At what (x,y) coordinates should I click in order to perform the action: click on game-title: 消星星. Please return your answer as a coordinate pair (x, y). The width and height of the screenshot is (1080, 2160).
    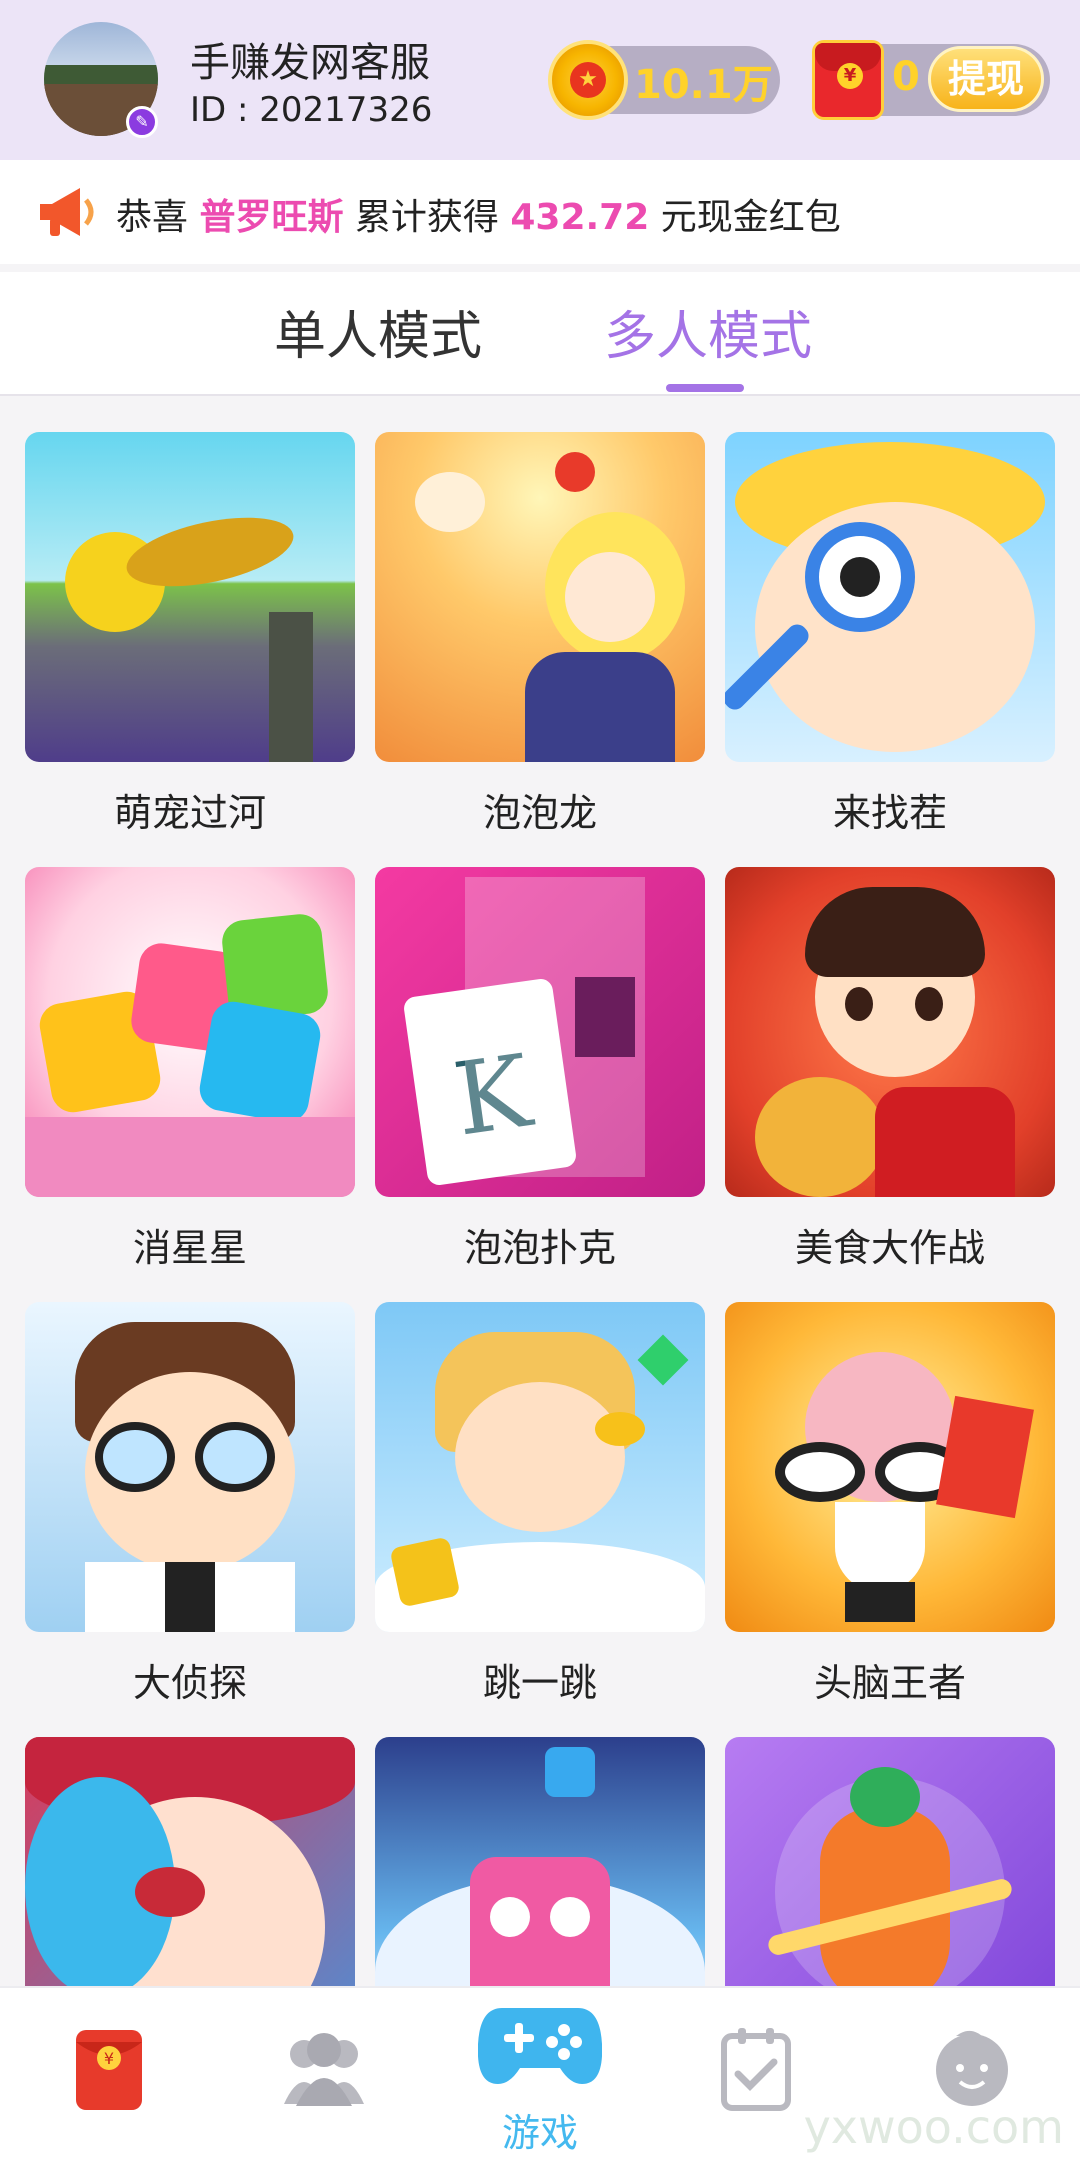
    Looking at the image, I should click on (189, 1248).